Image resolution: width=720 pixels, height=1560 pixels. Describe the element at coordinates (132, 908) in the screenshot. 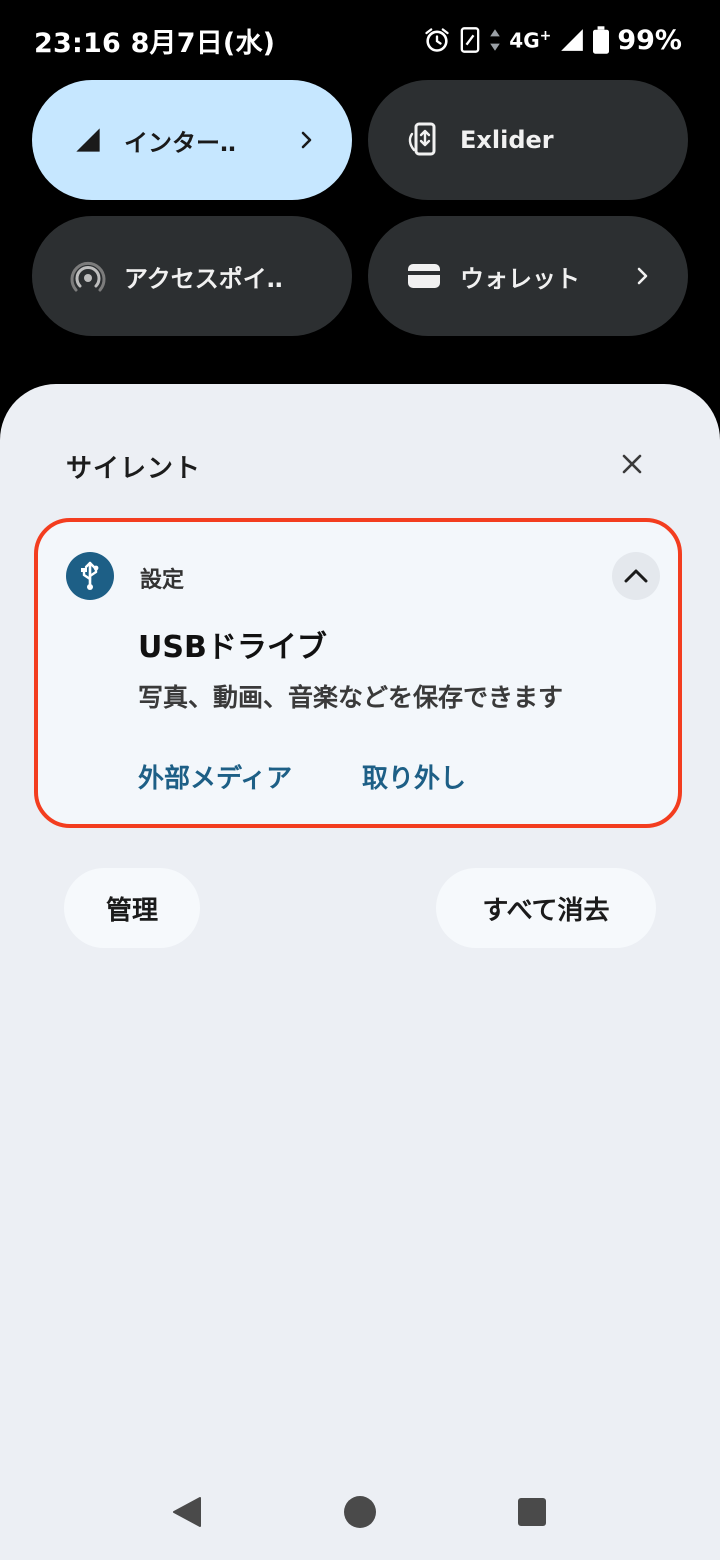

I see `manage-button: 管理` at that location.